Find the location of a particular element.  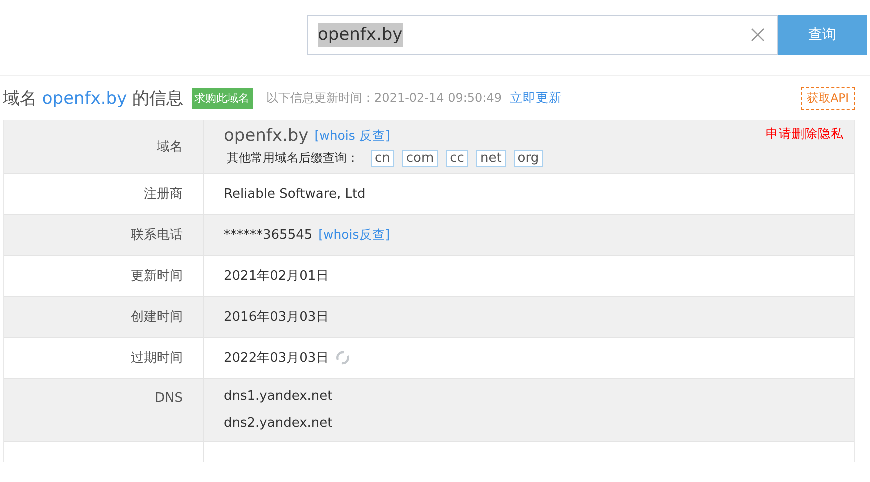

close-icon is located at coordinates (758, 35).